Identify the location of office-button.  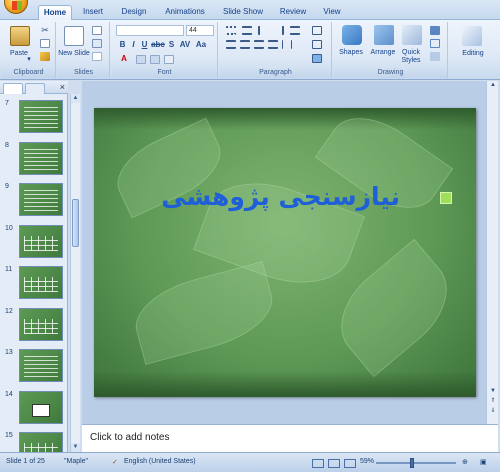
(16, 7).